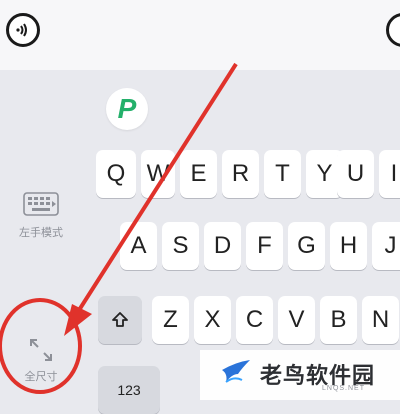 This screenshot has height=414, width=400. I want to click on key-e: E, so click(198, 174).